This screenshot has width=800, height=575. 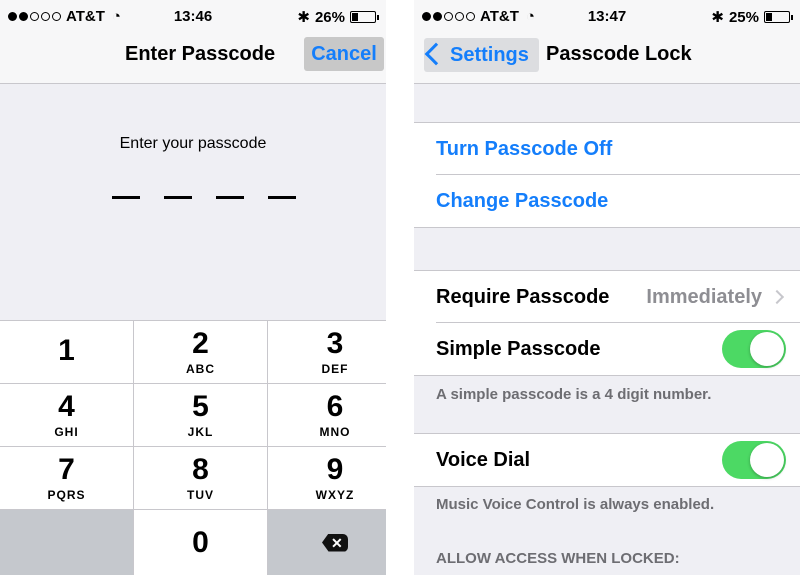 I want to click on key-4: 4 GHI, so click(x=67, y=414).